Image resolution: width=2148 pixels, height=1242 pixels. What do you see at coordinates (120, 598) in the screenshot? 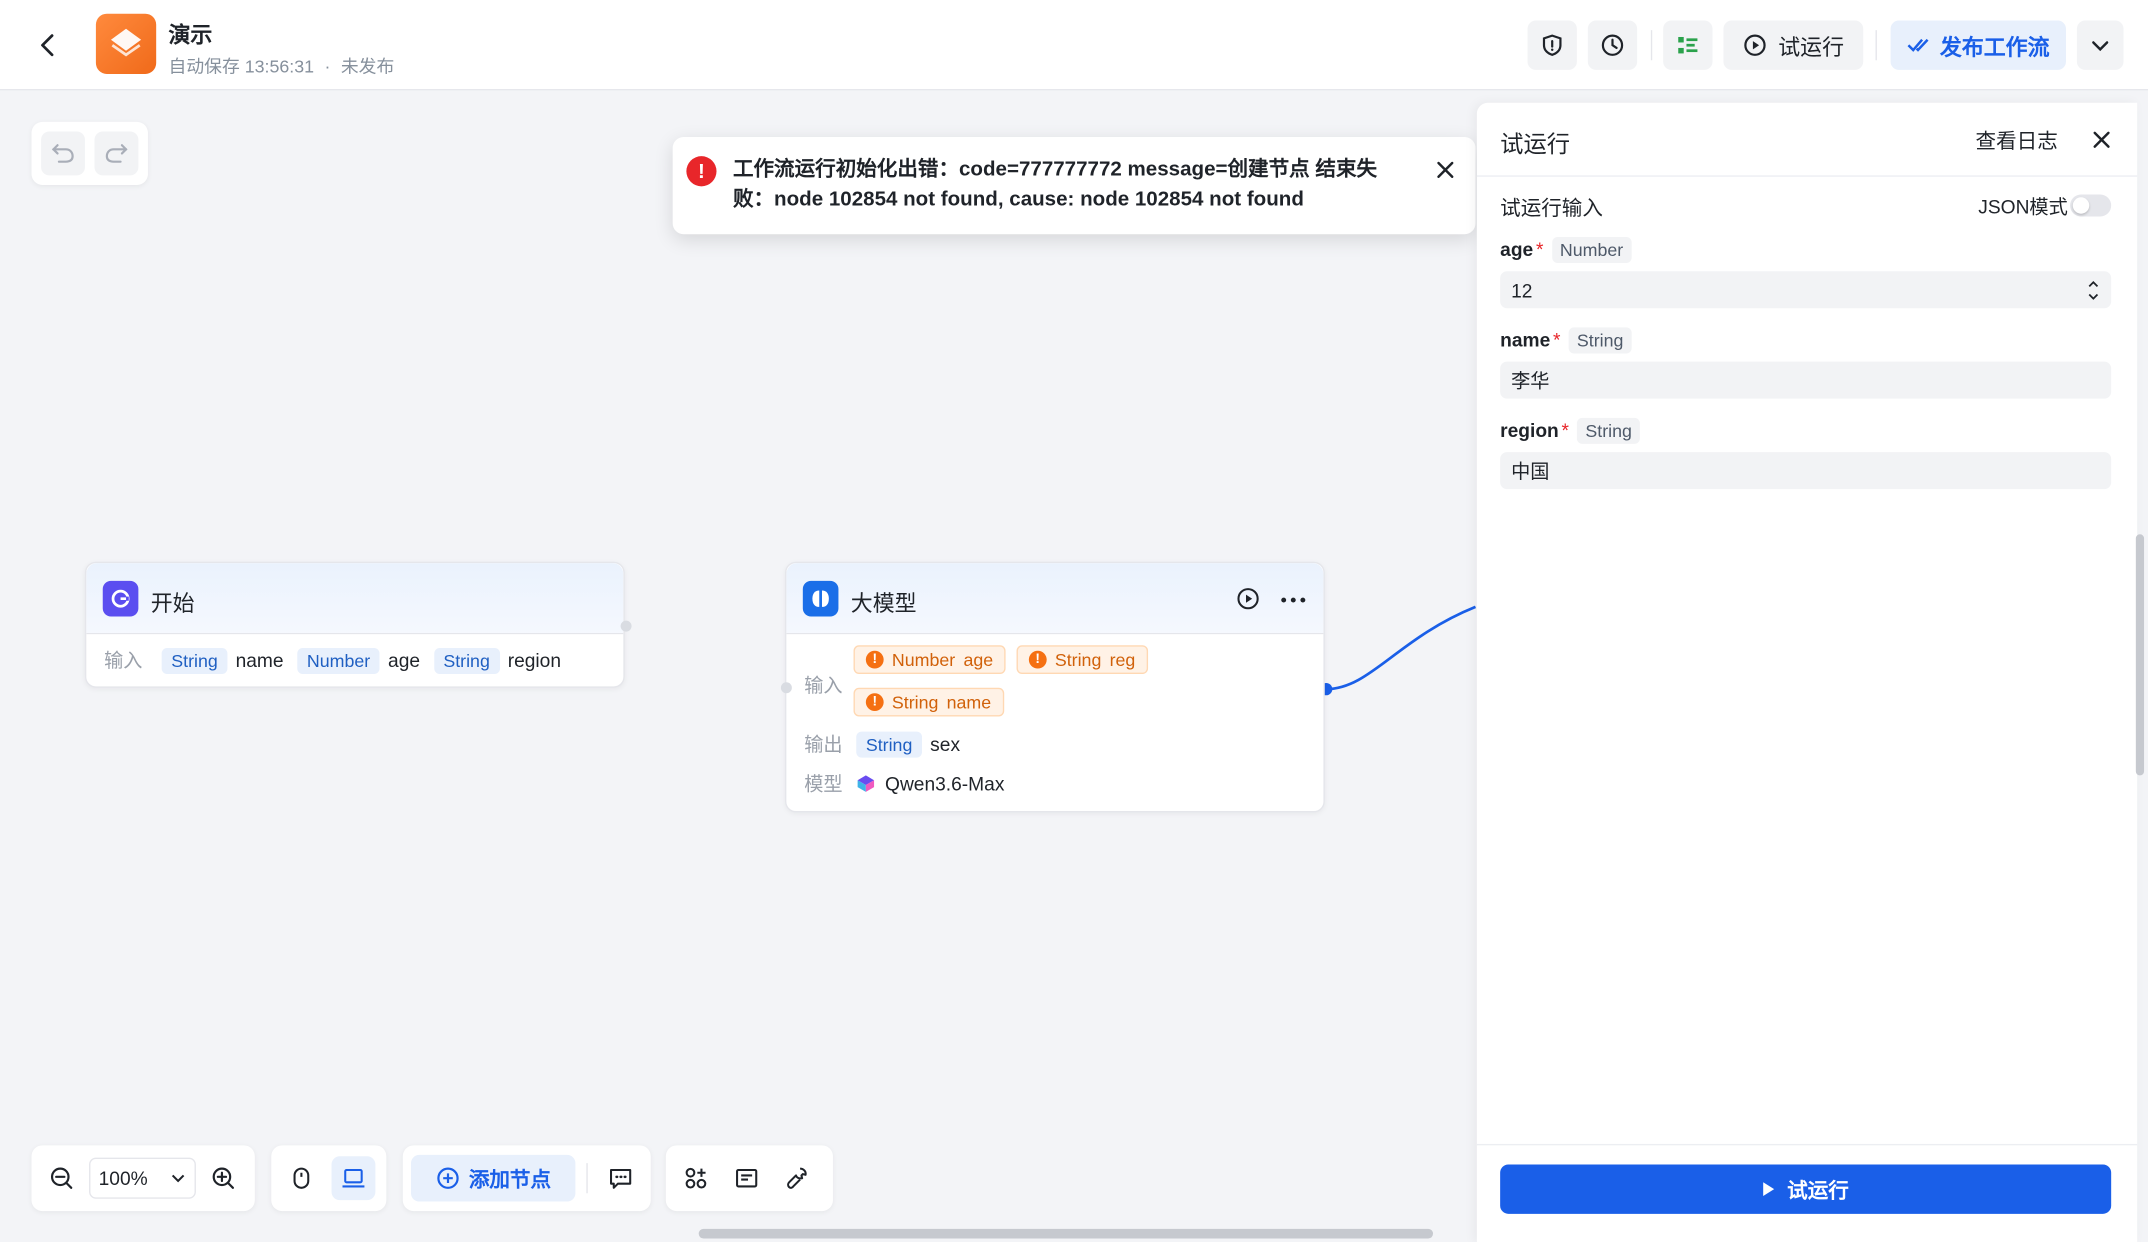
I see `start-node-icon` at bounding box center [120, 598].